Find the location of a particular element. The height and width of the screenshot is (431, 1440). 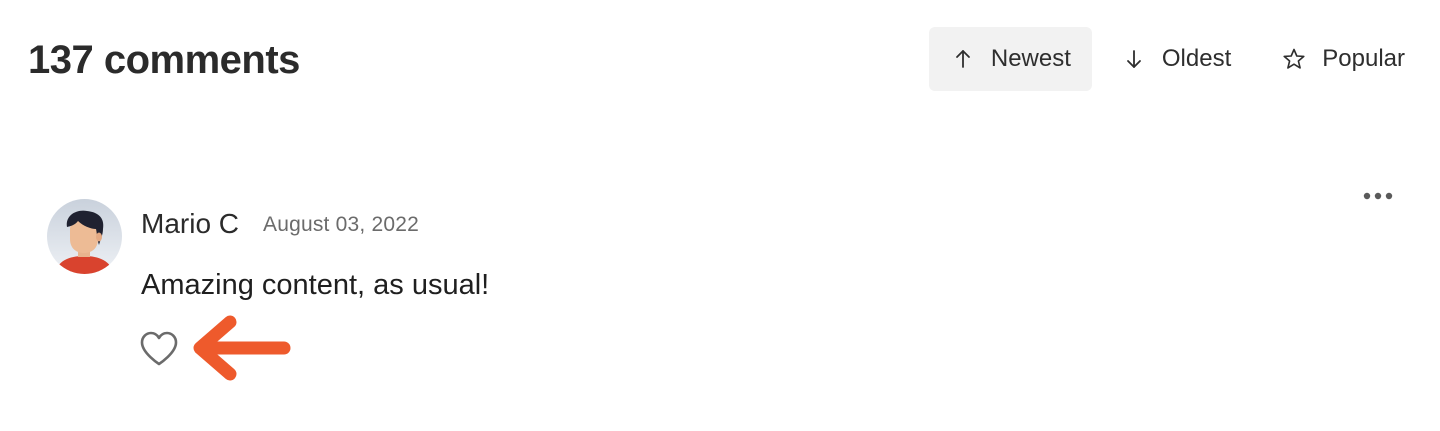

sort-options: Newest Oldest Popular is located at coordinates (1177, 59).